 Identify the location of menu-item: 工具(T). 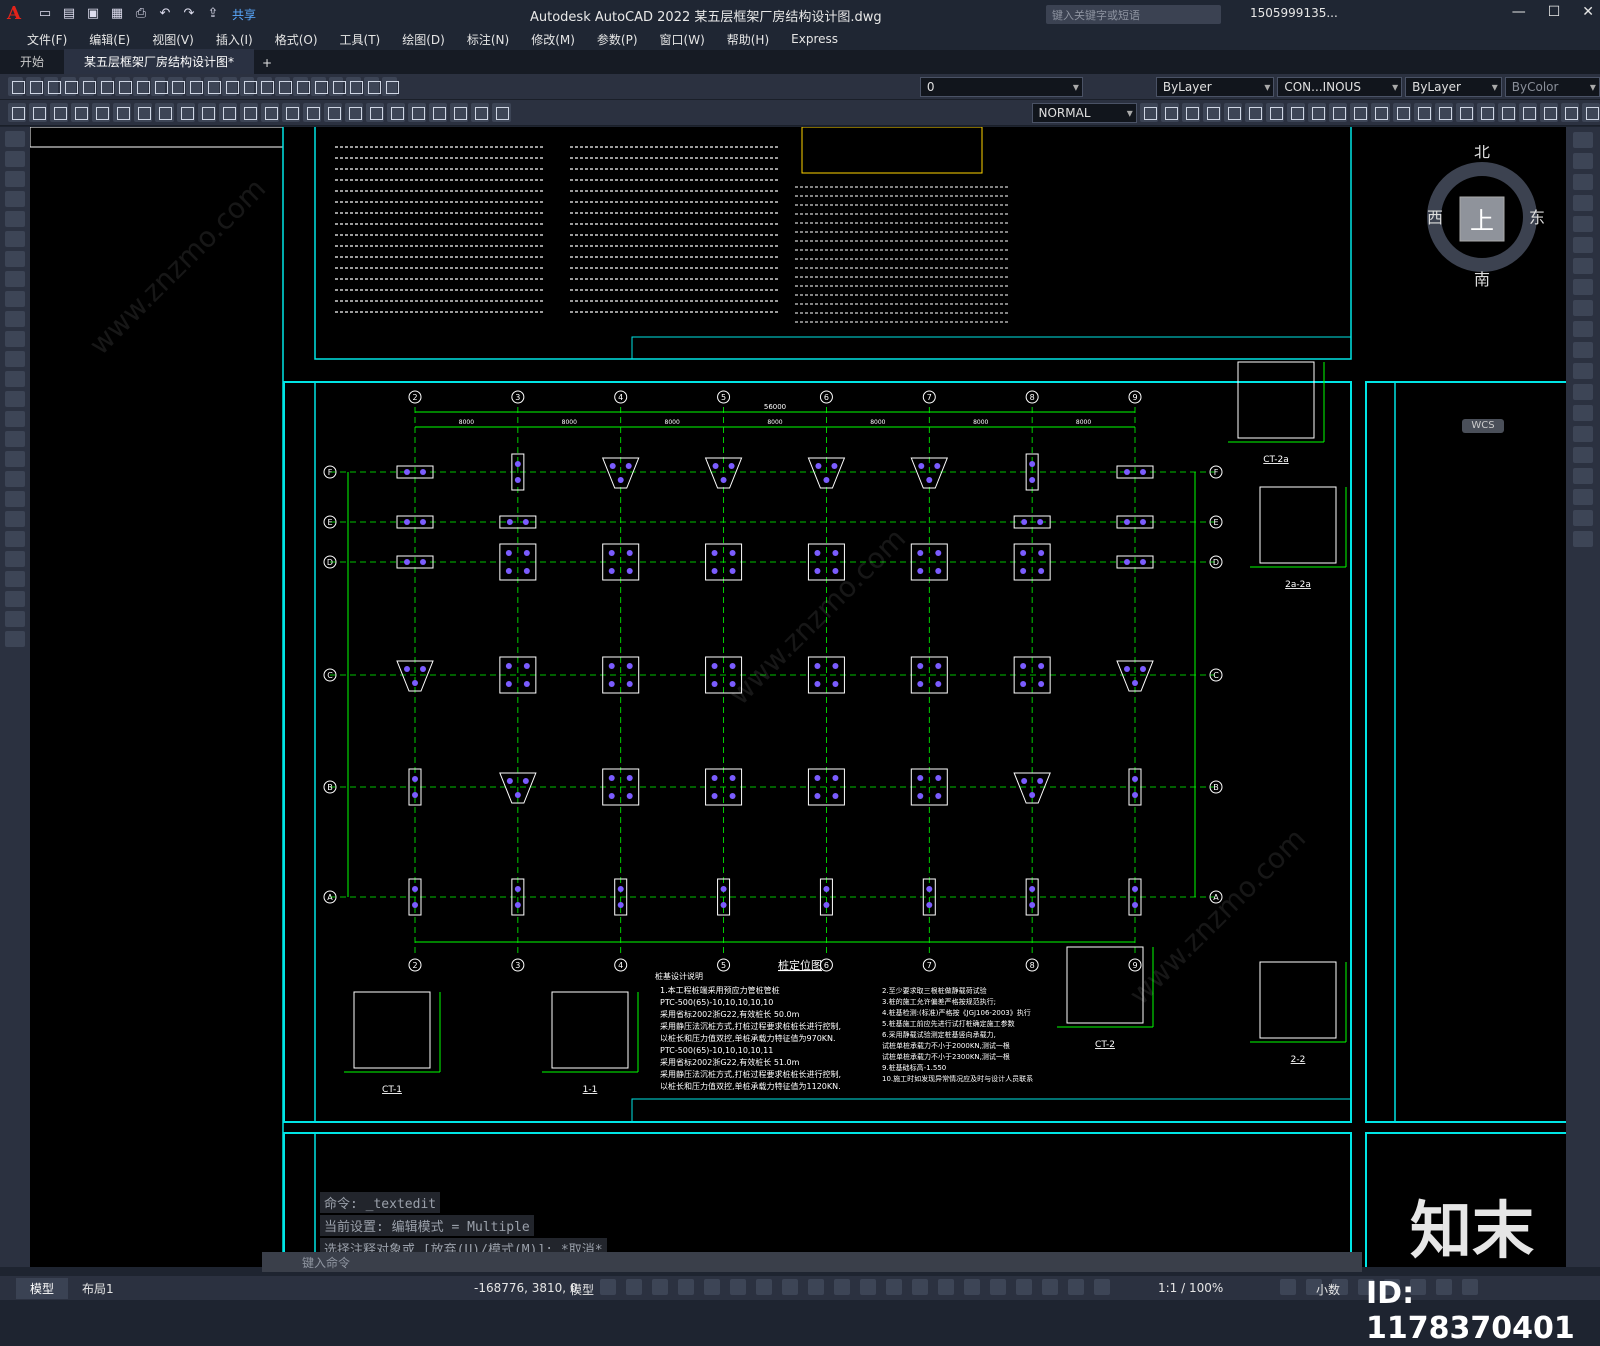
(360, 39).